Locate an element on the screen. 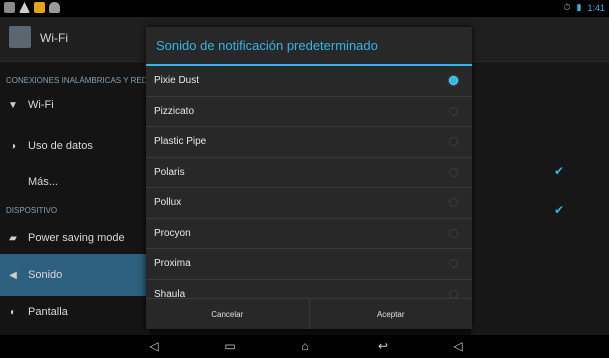 This screenshot has height=358, width=609. back-icon: ↩ is located at coordinates (383, 346).